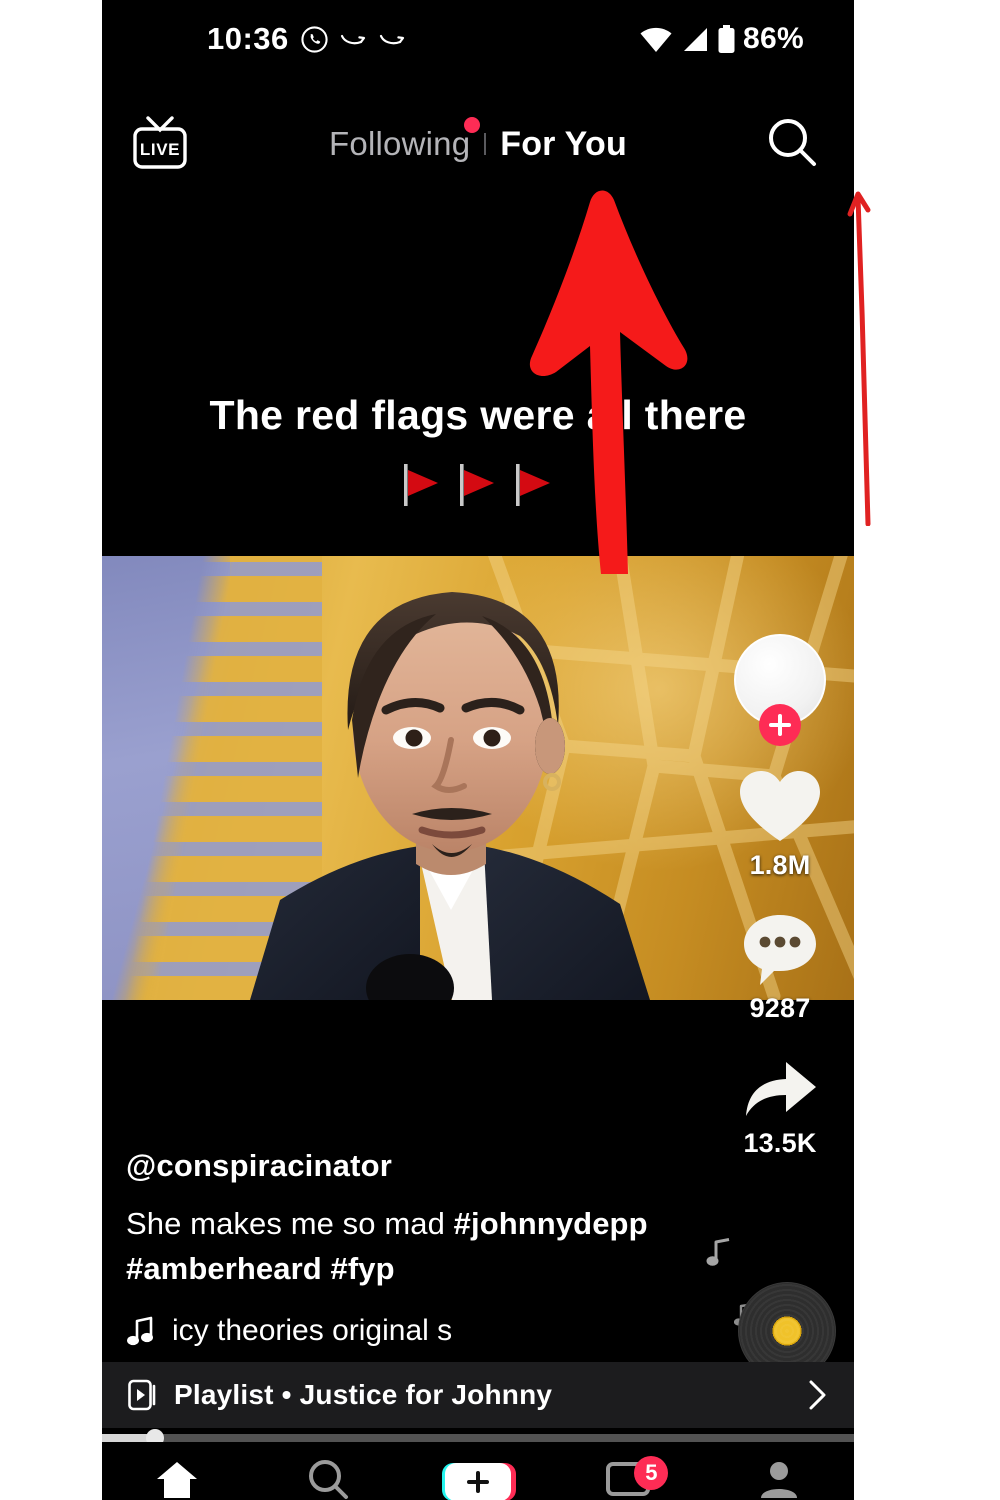  Describe the element at coordinates (817, 1395) in the screenshot. I see `chevron-right-icon` at that location.